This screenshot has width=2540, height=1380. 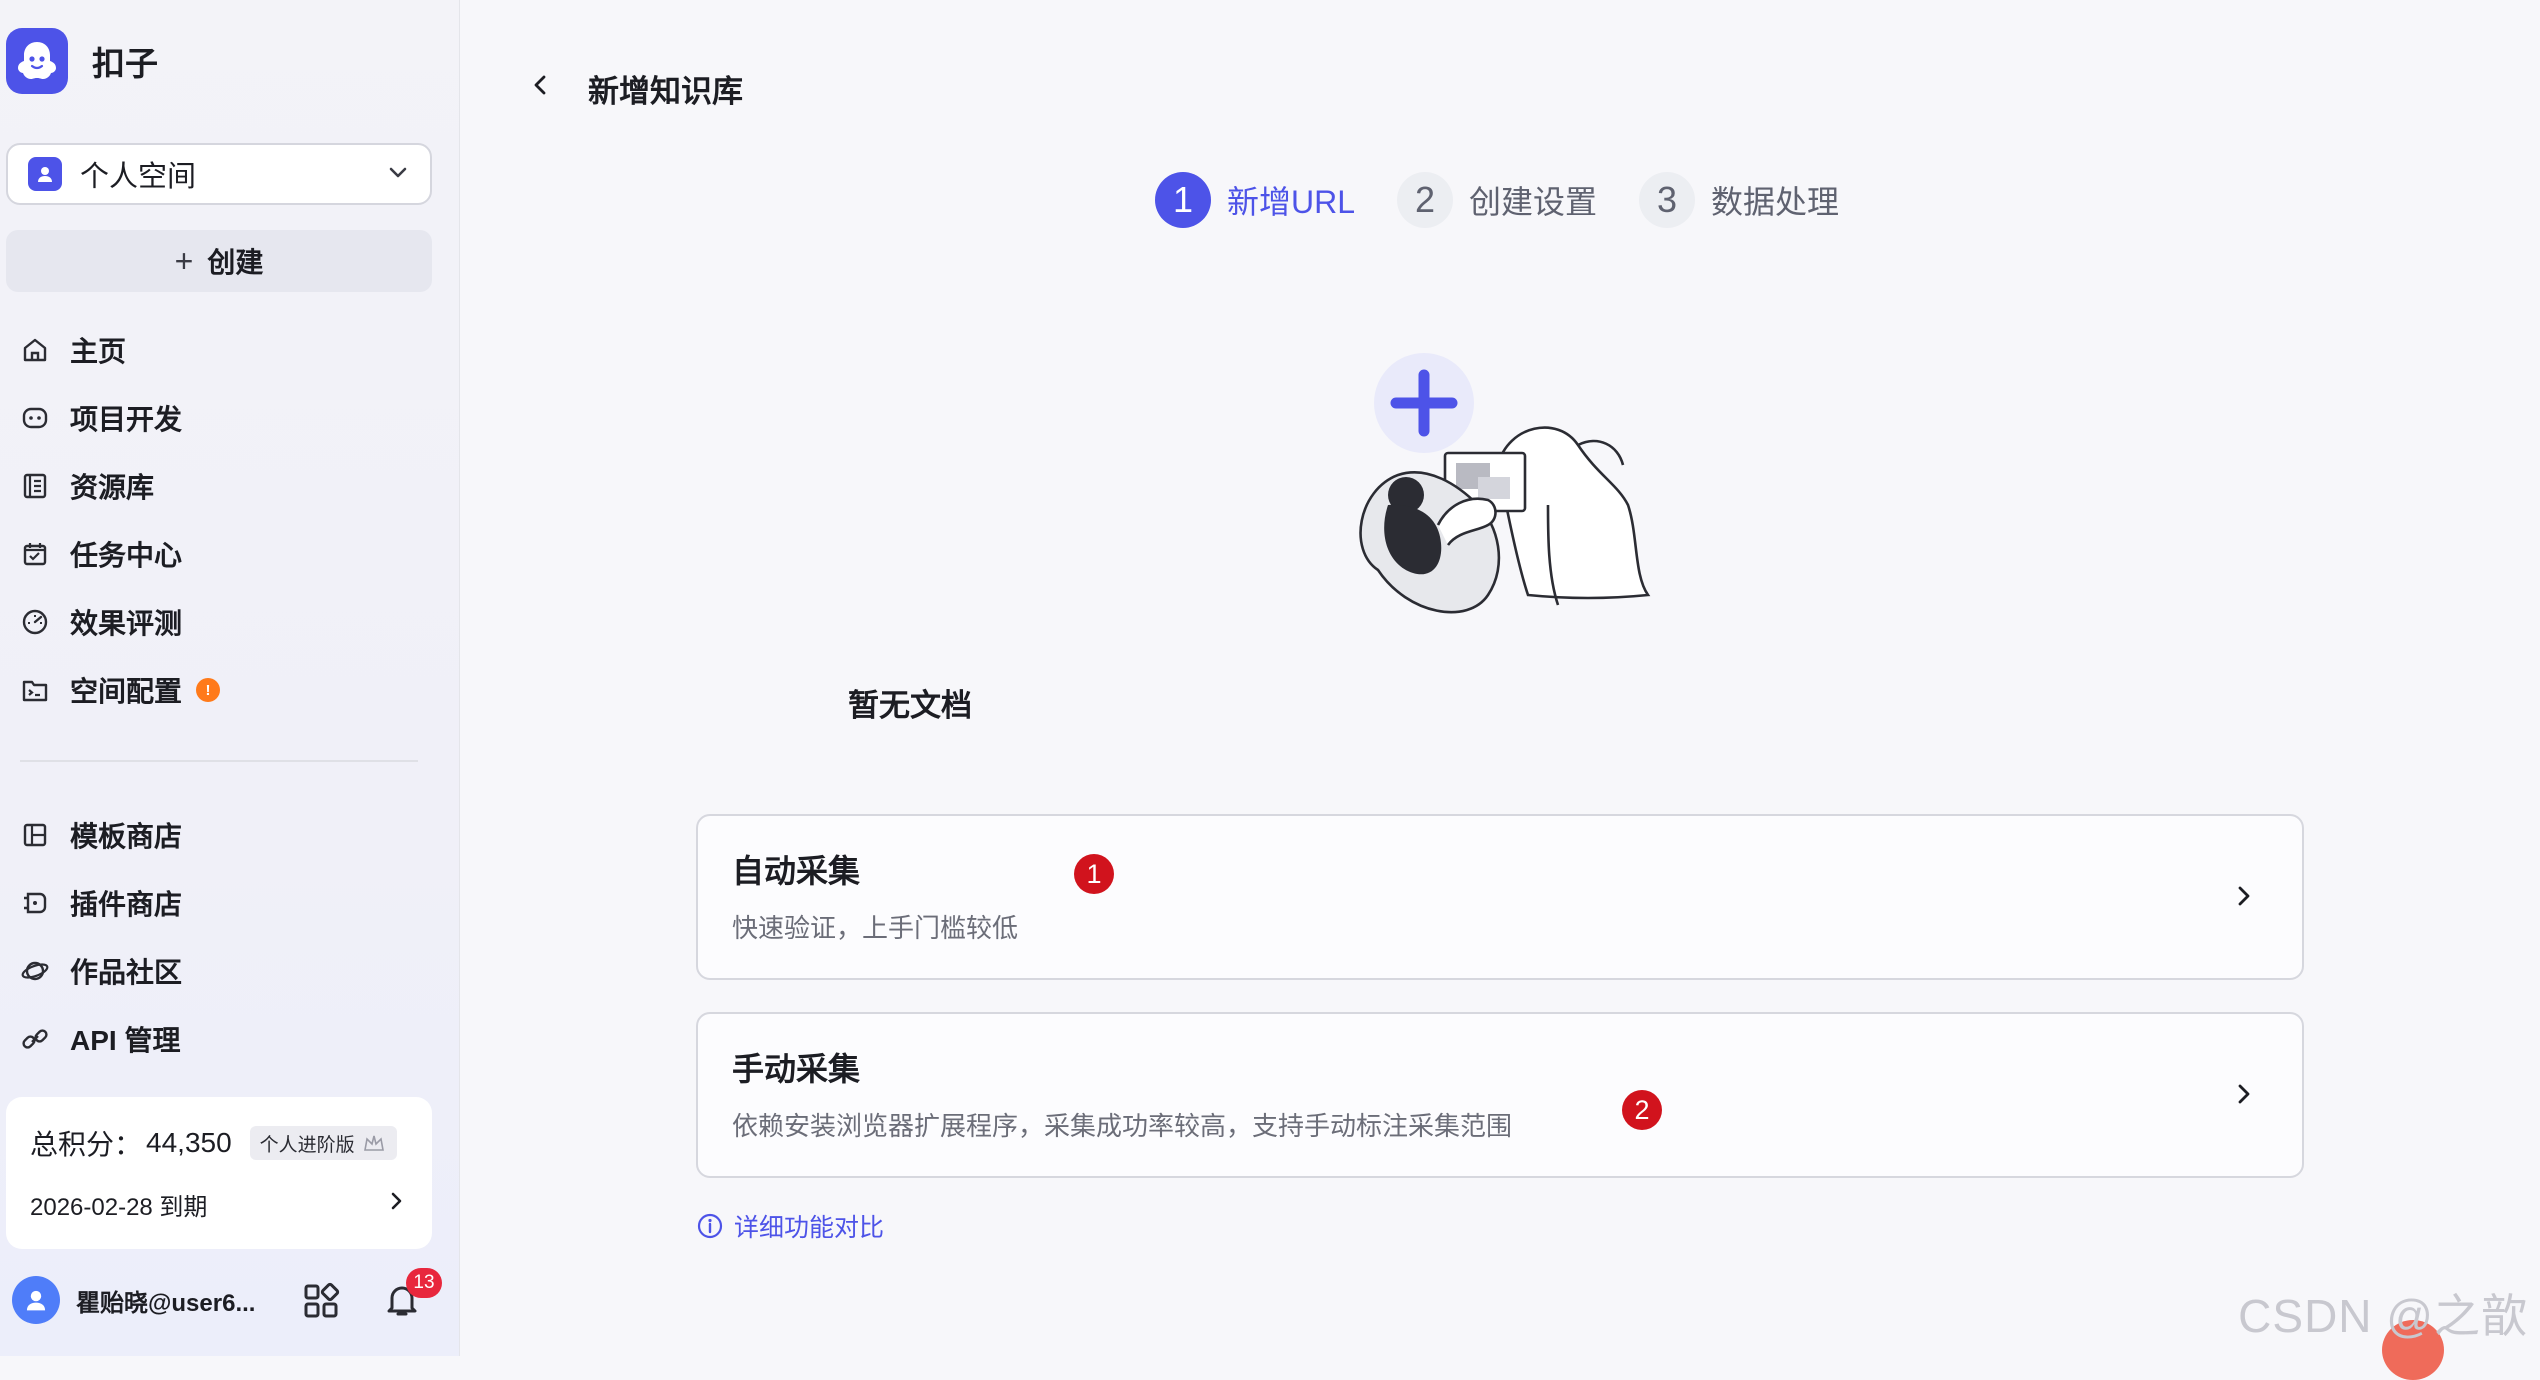 I want to click on nav-label: 任务中心, so click(x=126, y=555).